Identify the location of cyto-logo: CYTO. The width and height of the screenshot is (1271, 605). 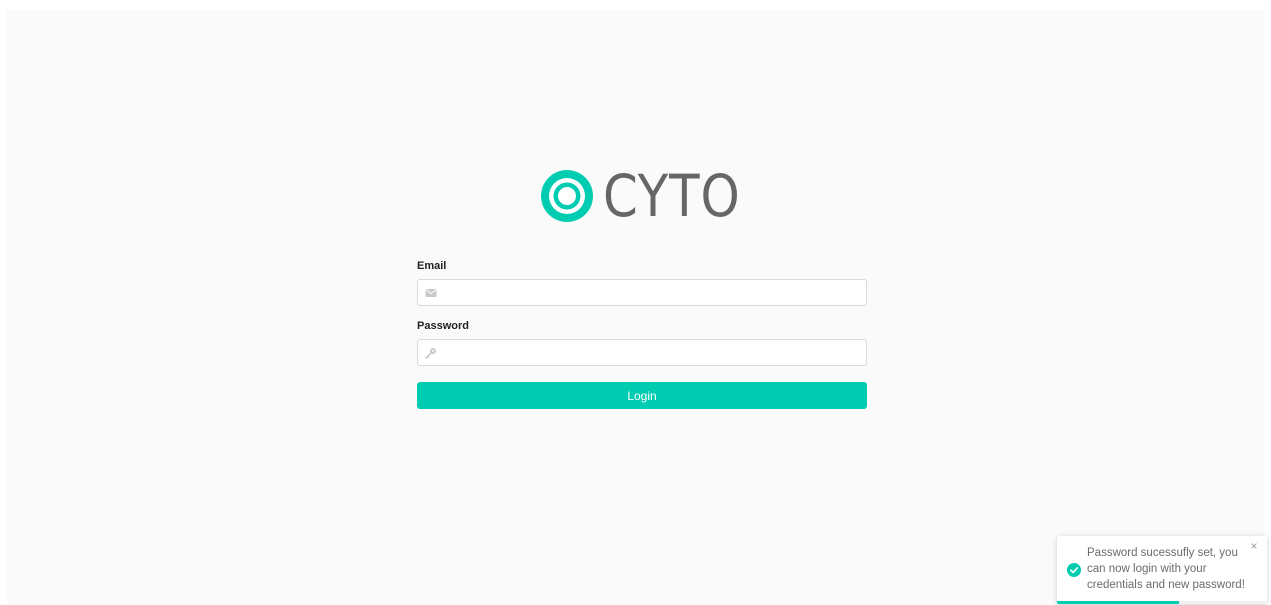
(652, 196).